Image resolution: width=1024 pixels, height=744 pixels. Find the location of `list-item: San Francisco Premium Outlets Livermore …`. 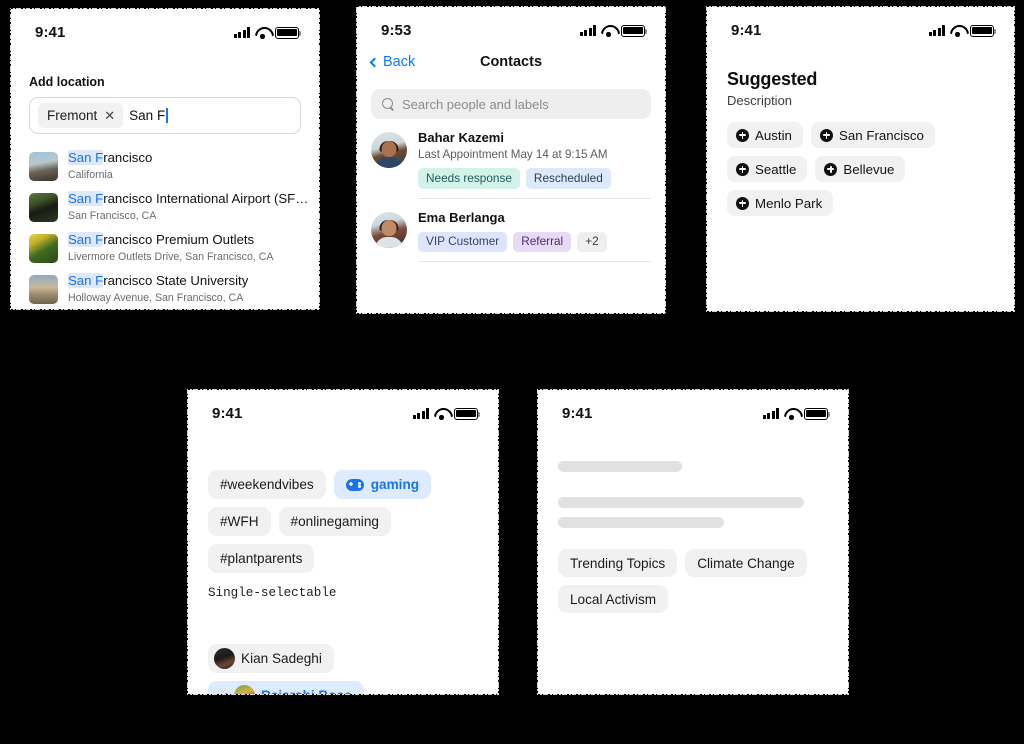

list-item: San Francisco Premium Outlets Livermore … is located at coordinates (165, 247).